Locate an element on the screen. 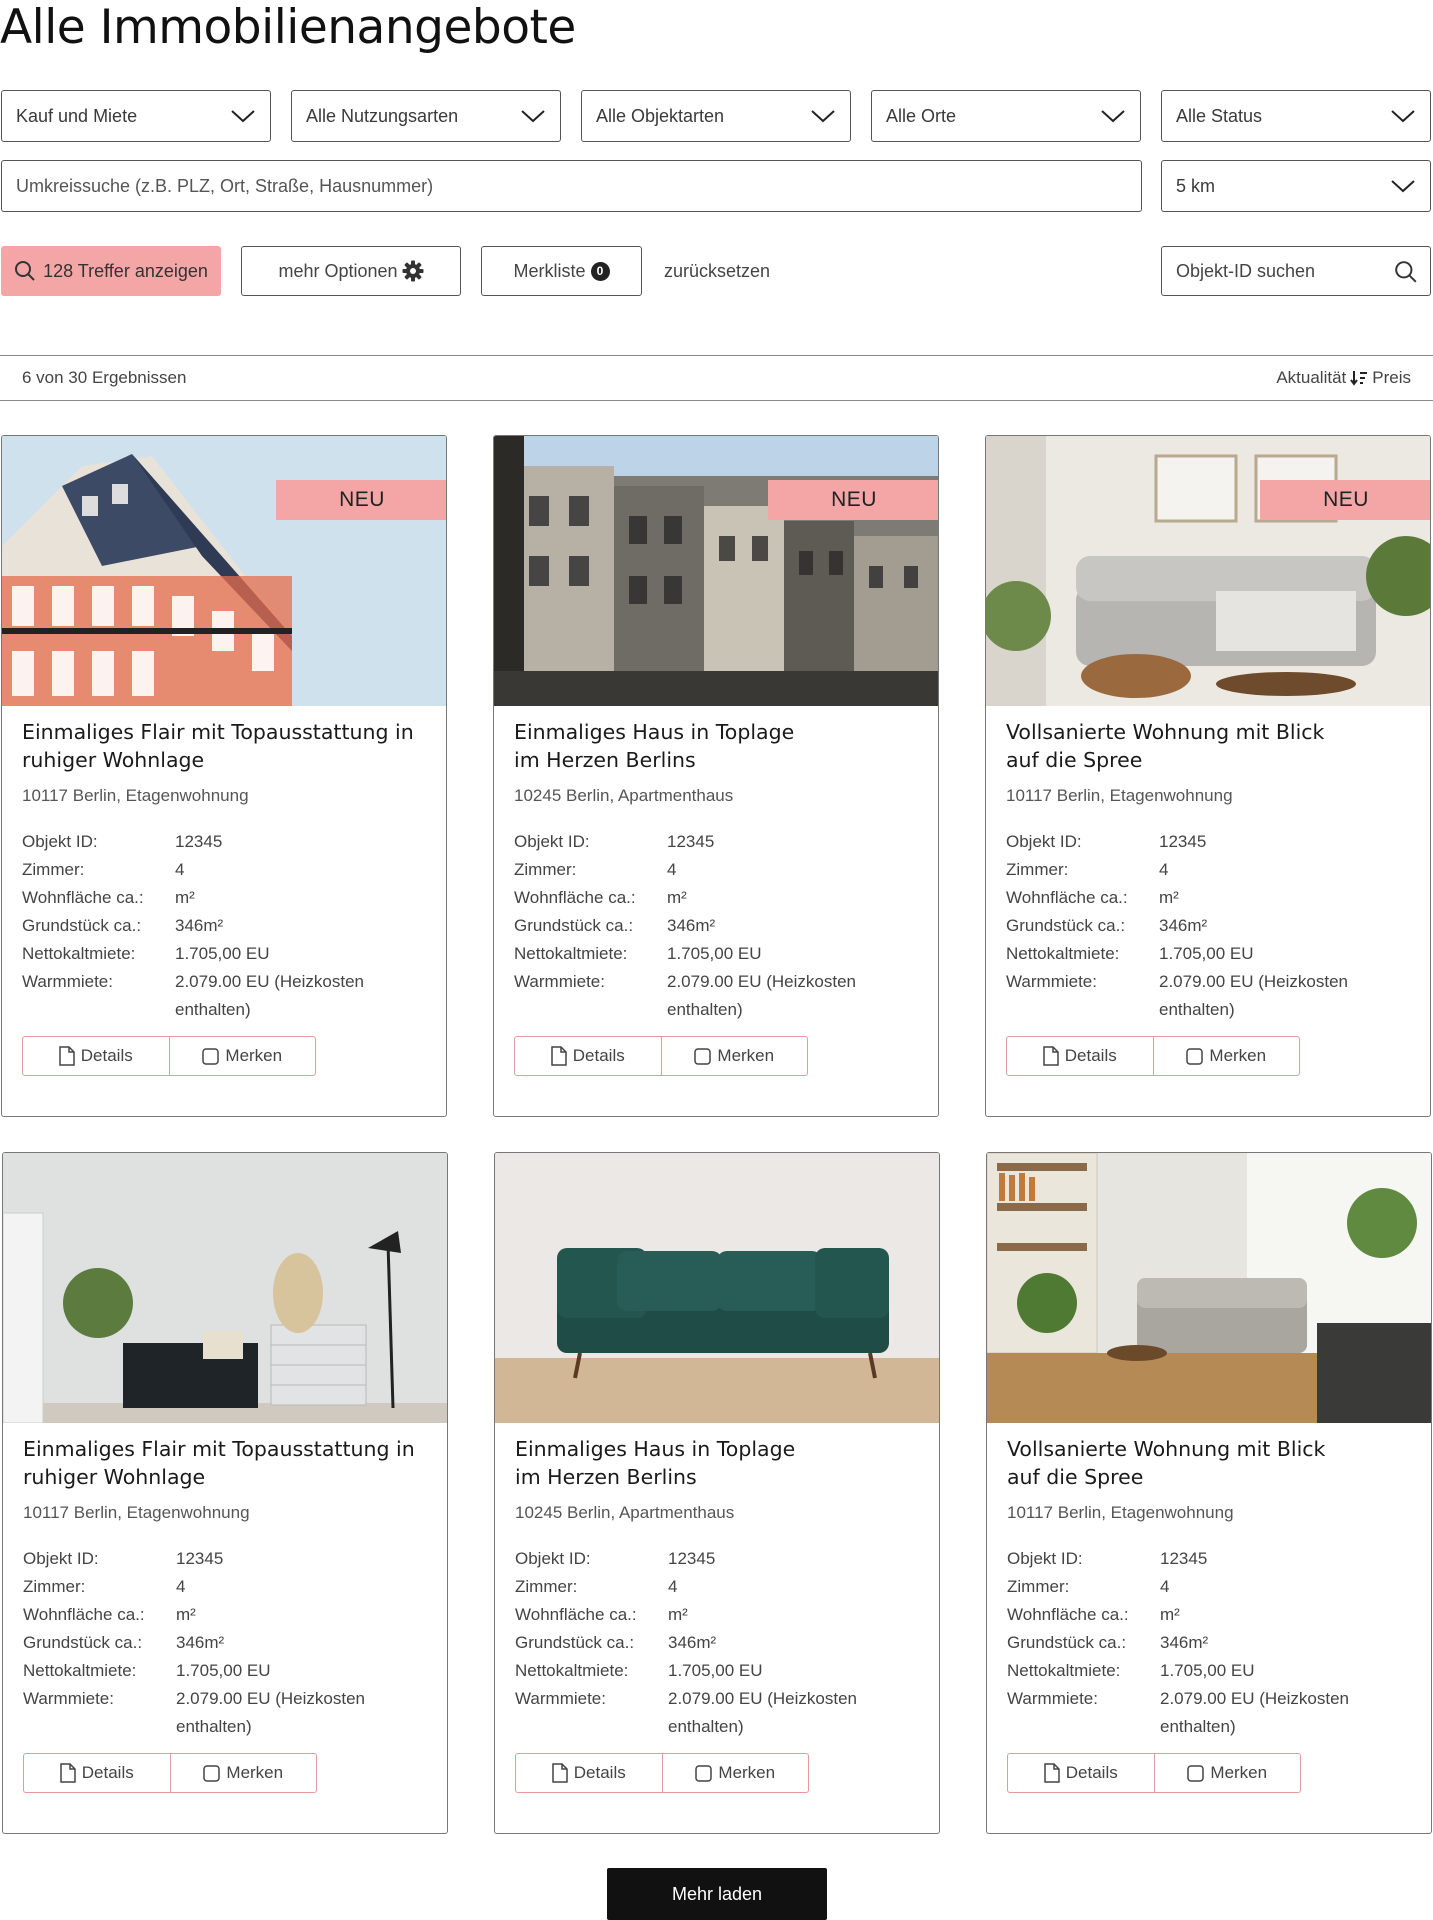  listing-actions: Details Merken is located at coordinates (170, 1773).